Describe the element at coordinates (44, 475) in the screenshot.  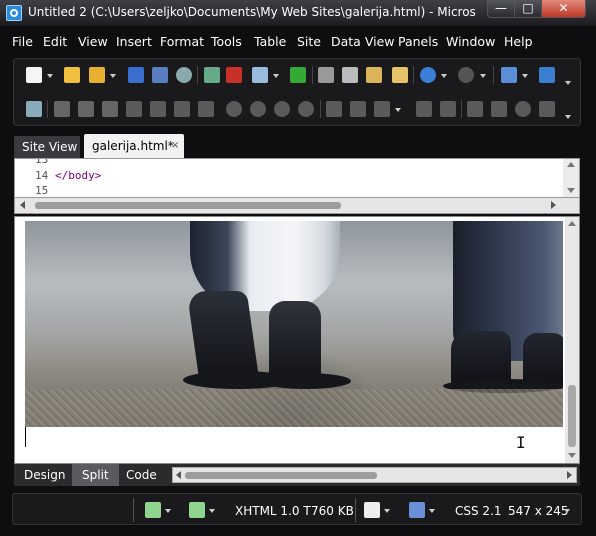
I see `view-tab-design: Design` at that location.